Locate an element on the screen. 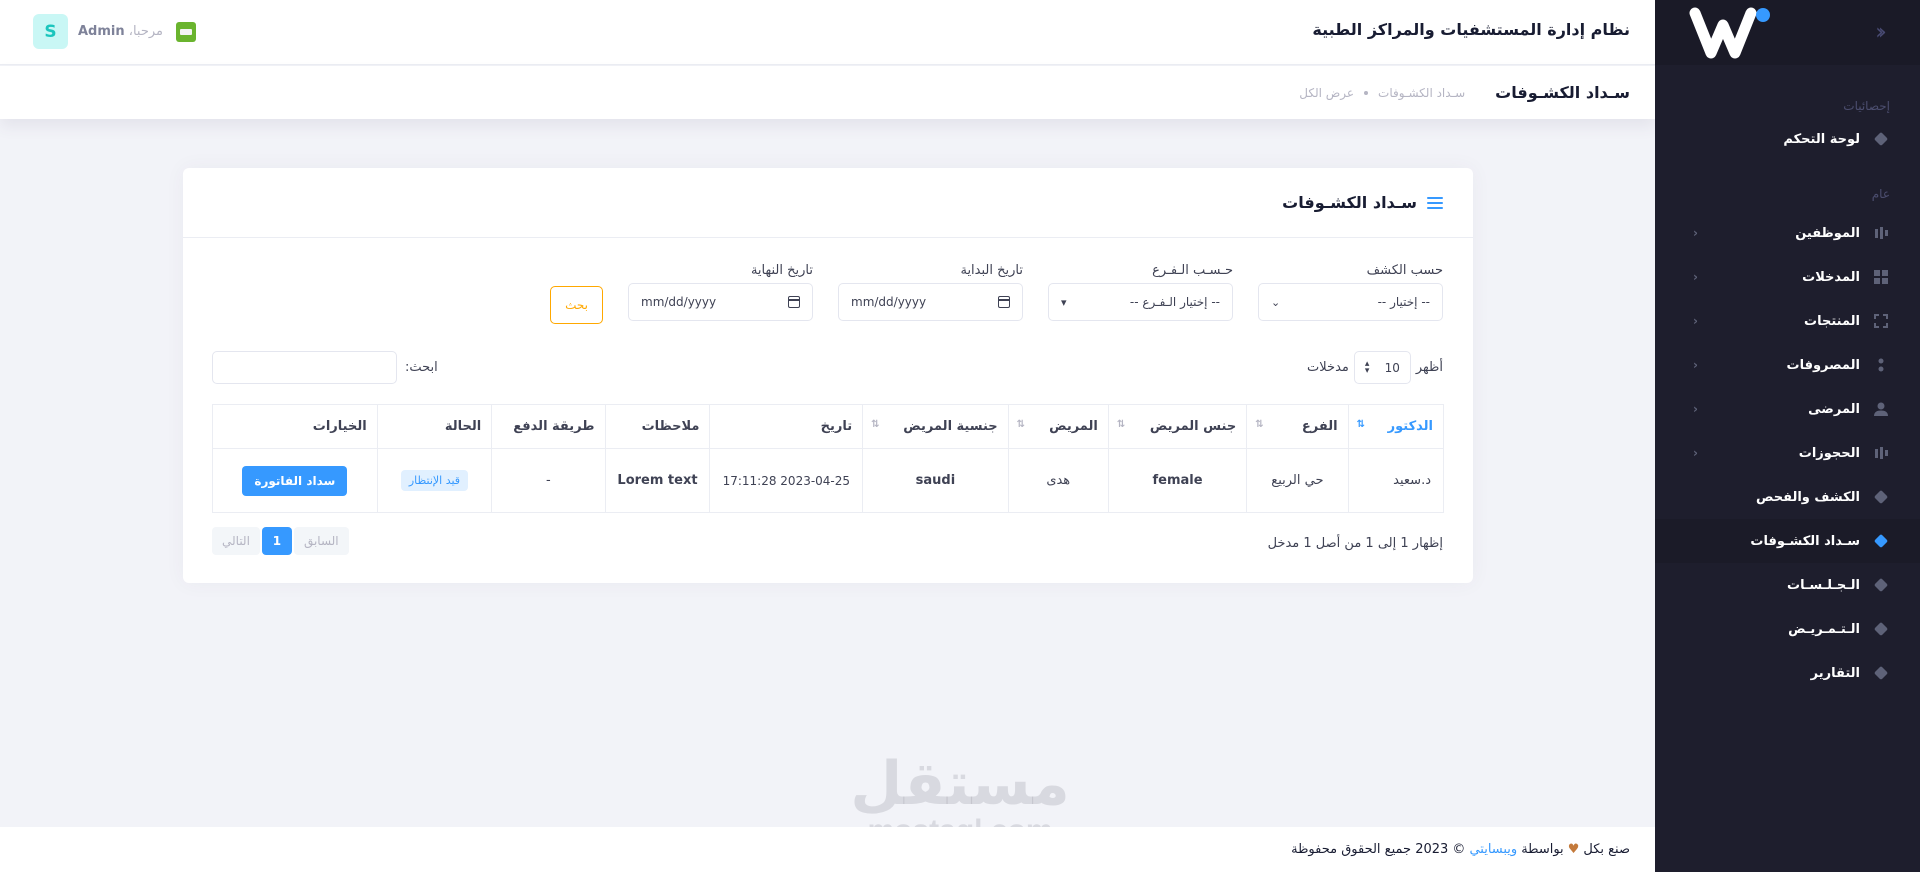 The width and height of the screenshot is (1920, 872). user-name: Admin is located at coordinates (101, 31).